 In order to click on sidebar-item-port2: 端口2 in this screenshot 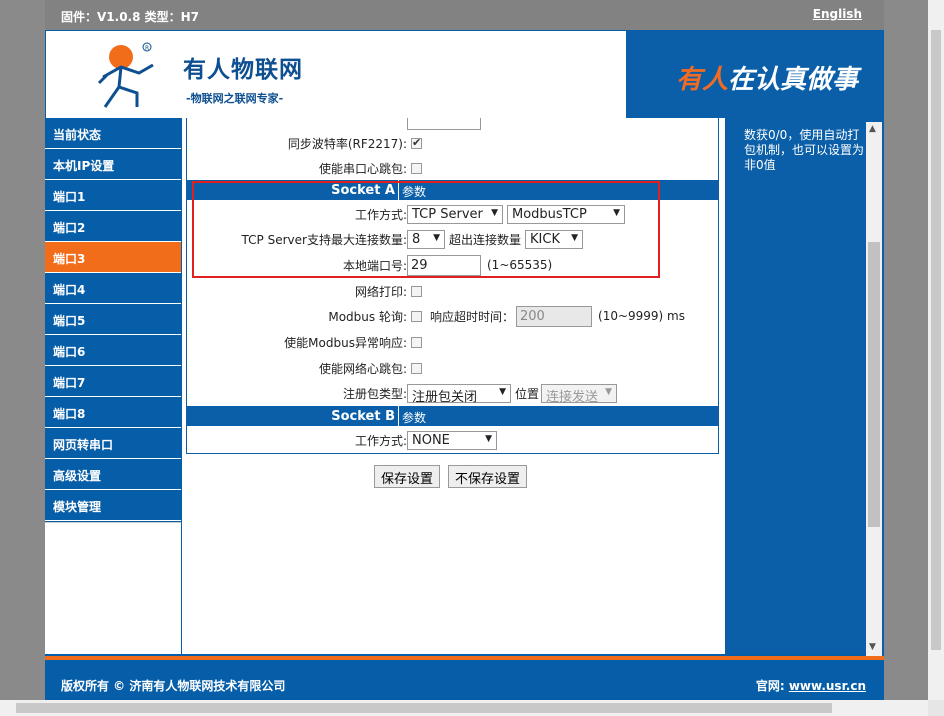, I will do `click(113, 226)`.